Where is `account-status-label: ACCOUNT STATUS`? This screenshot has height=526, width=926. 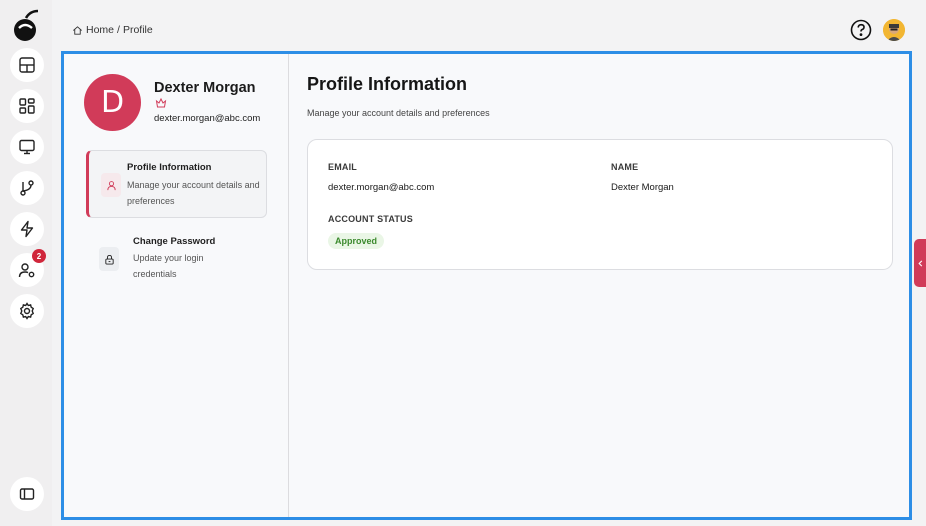
account-status-label: ACCOUNT STATUS is located at coordinates (370, 219).